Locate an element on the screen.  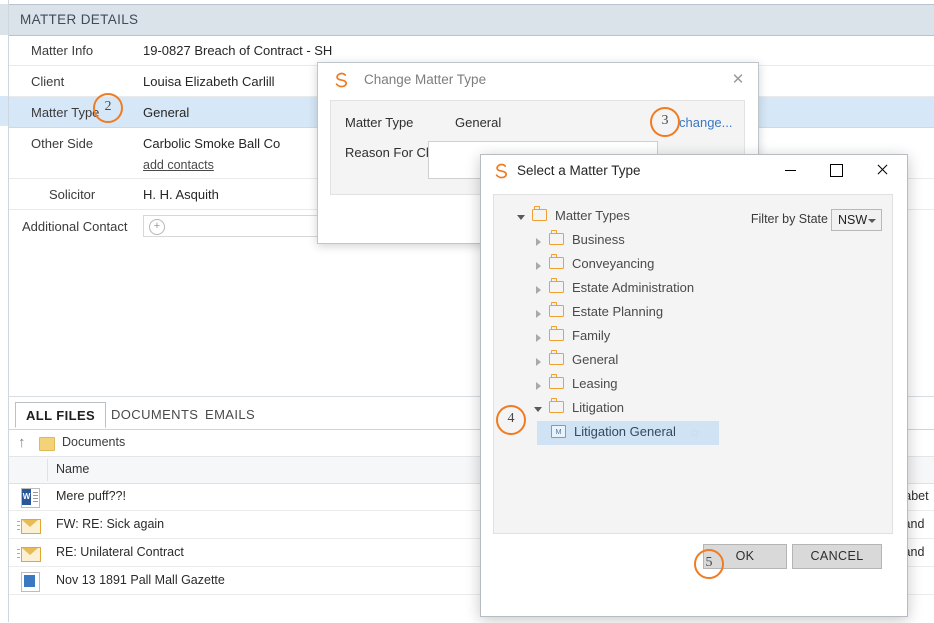
tree-node-matter-types: Matter Types is located at coordinates (693, 217).